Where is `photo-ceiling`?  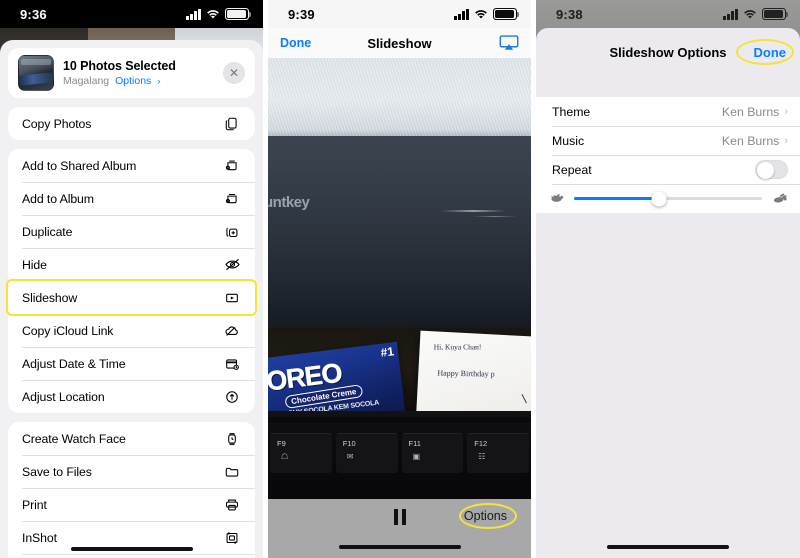
photo-ceiling is located at coordinates (399, 97).